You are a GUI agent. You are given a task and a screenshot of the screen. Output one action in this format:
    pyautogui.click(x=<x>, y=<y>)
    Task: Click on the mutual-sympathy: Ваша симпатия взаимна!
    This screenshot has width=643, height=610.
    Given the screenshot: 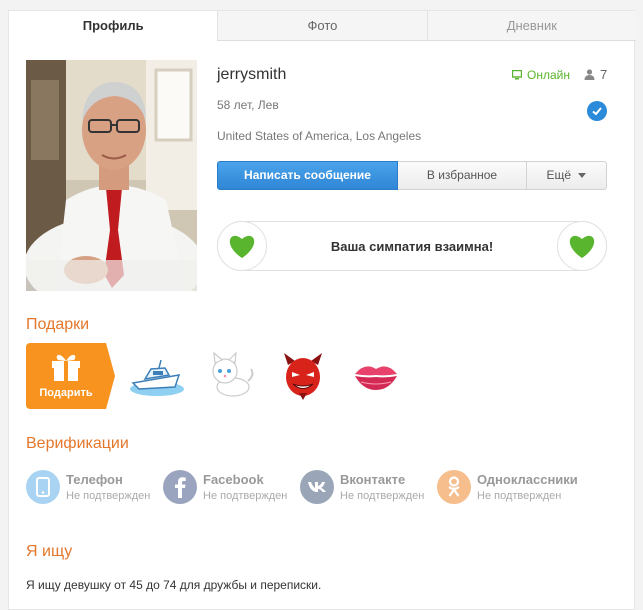 What is the action you would take?
    pyautogui.click(x=412, y=246)
    